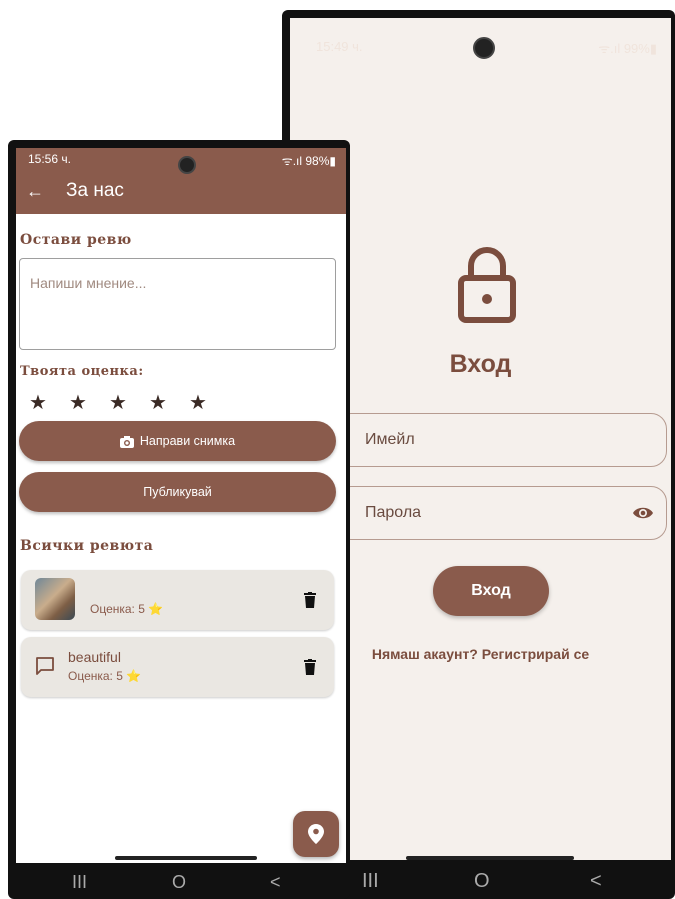  I want to click on take-photo-button: Направи снимка, so click(177, 441).